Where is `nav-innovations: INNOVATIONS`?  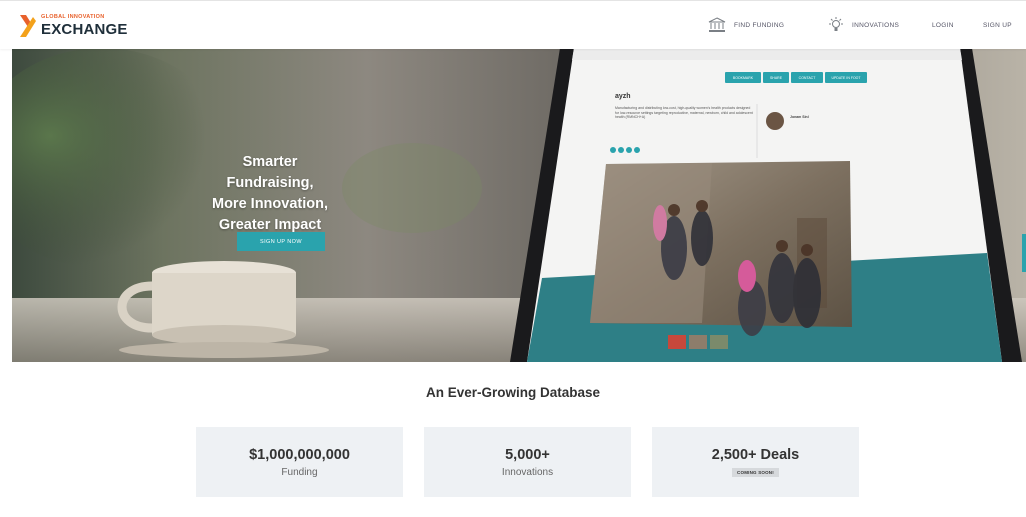
nav-innovations: INNOVATIONS is located at coordinates (863, 25).